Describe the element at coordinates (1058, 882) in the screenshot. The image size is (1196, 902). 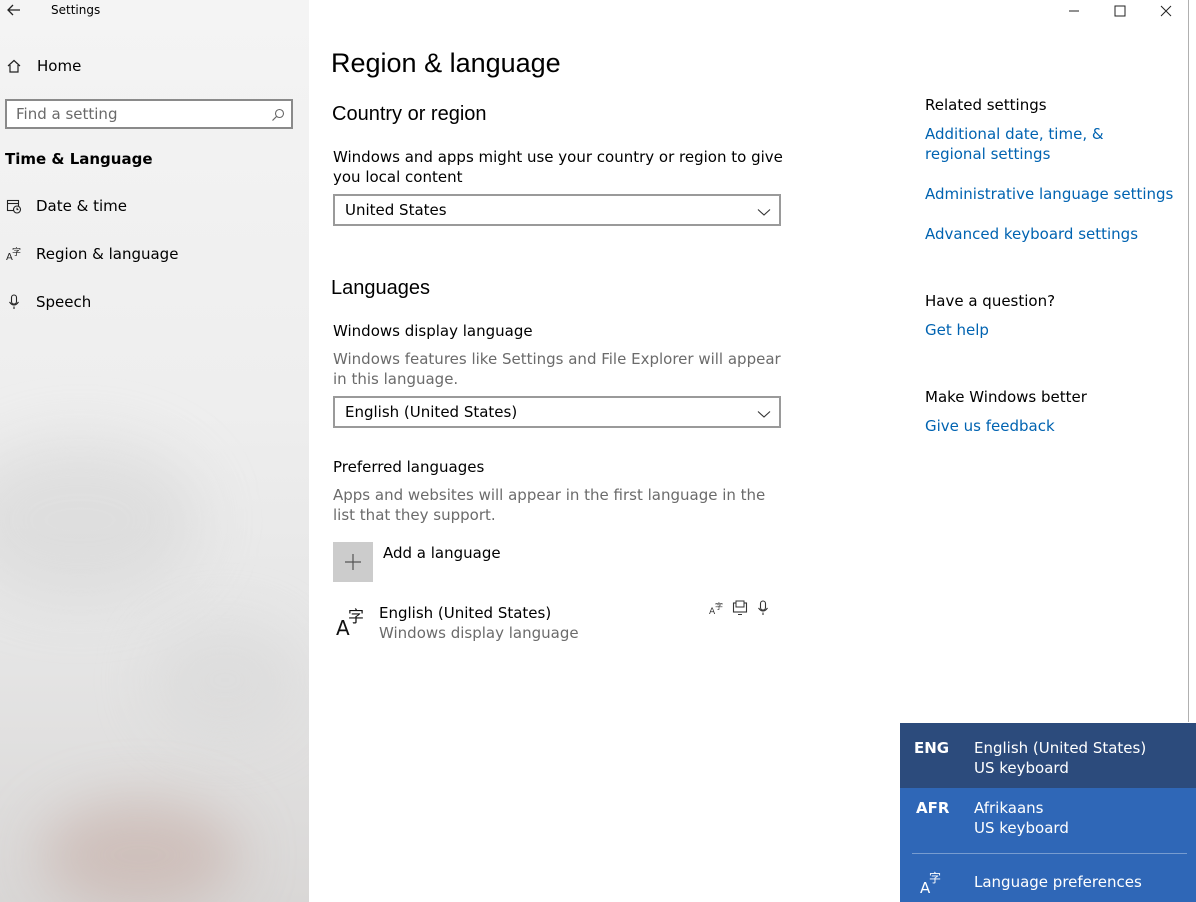
I see `language-preferences-label: Language preferences` at that location.